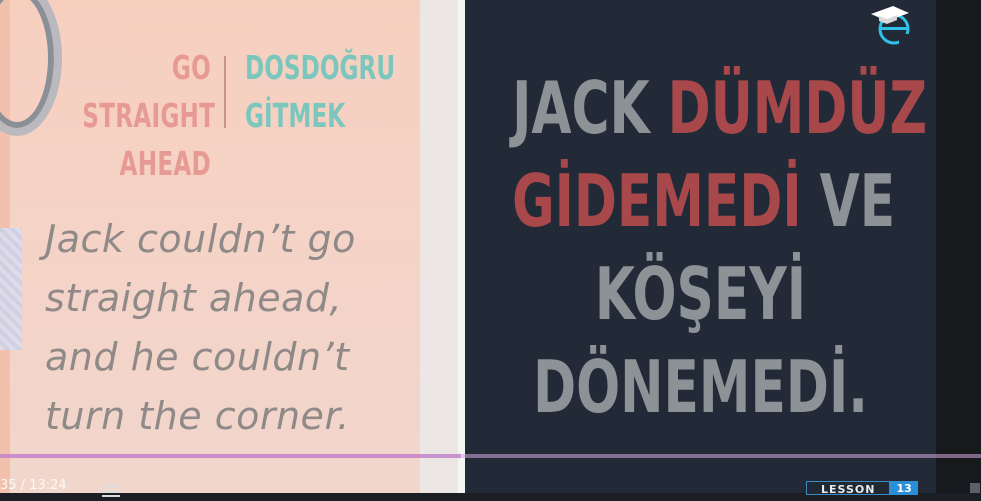  I want to click on corner-control, so click(975, 488).